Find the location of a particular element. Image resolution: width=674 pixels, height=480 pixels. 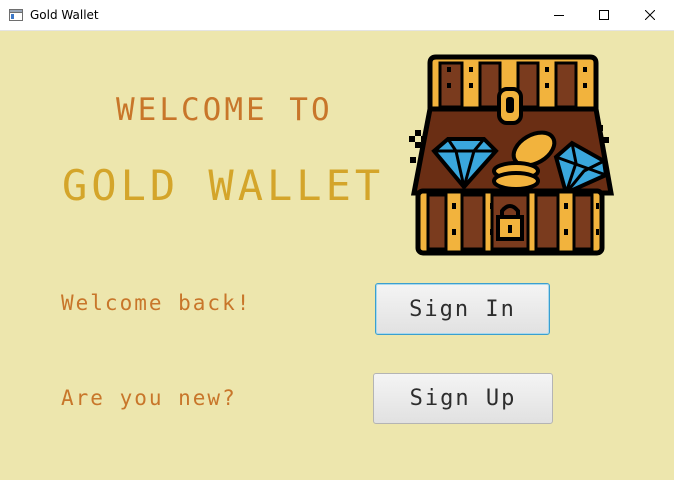

maximize-button is located at coordinates (604, 15).